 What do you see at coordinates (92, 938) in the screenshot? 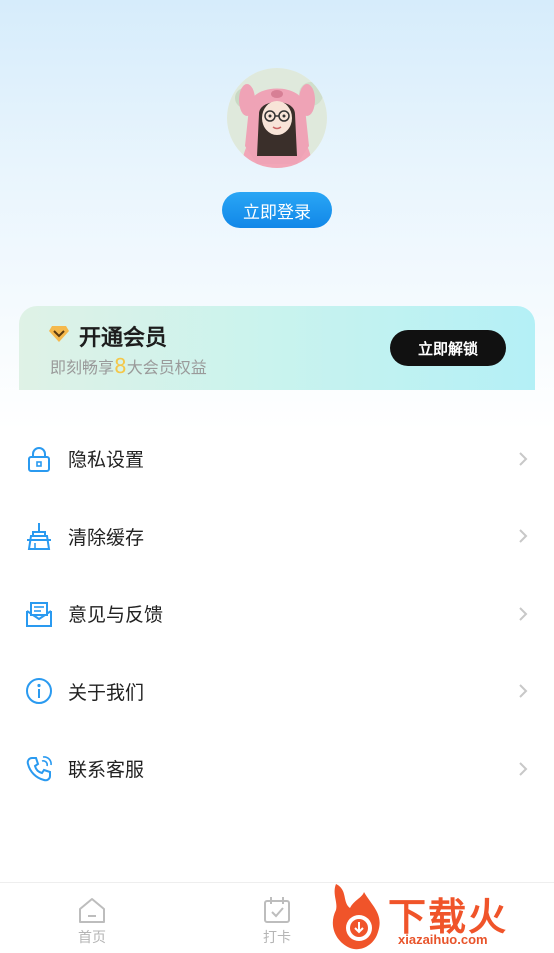
I see `tab-label: 首页` at bounding box center [92, 938].